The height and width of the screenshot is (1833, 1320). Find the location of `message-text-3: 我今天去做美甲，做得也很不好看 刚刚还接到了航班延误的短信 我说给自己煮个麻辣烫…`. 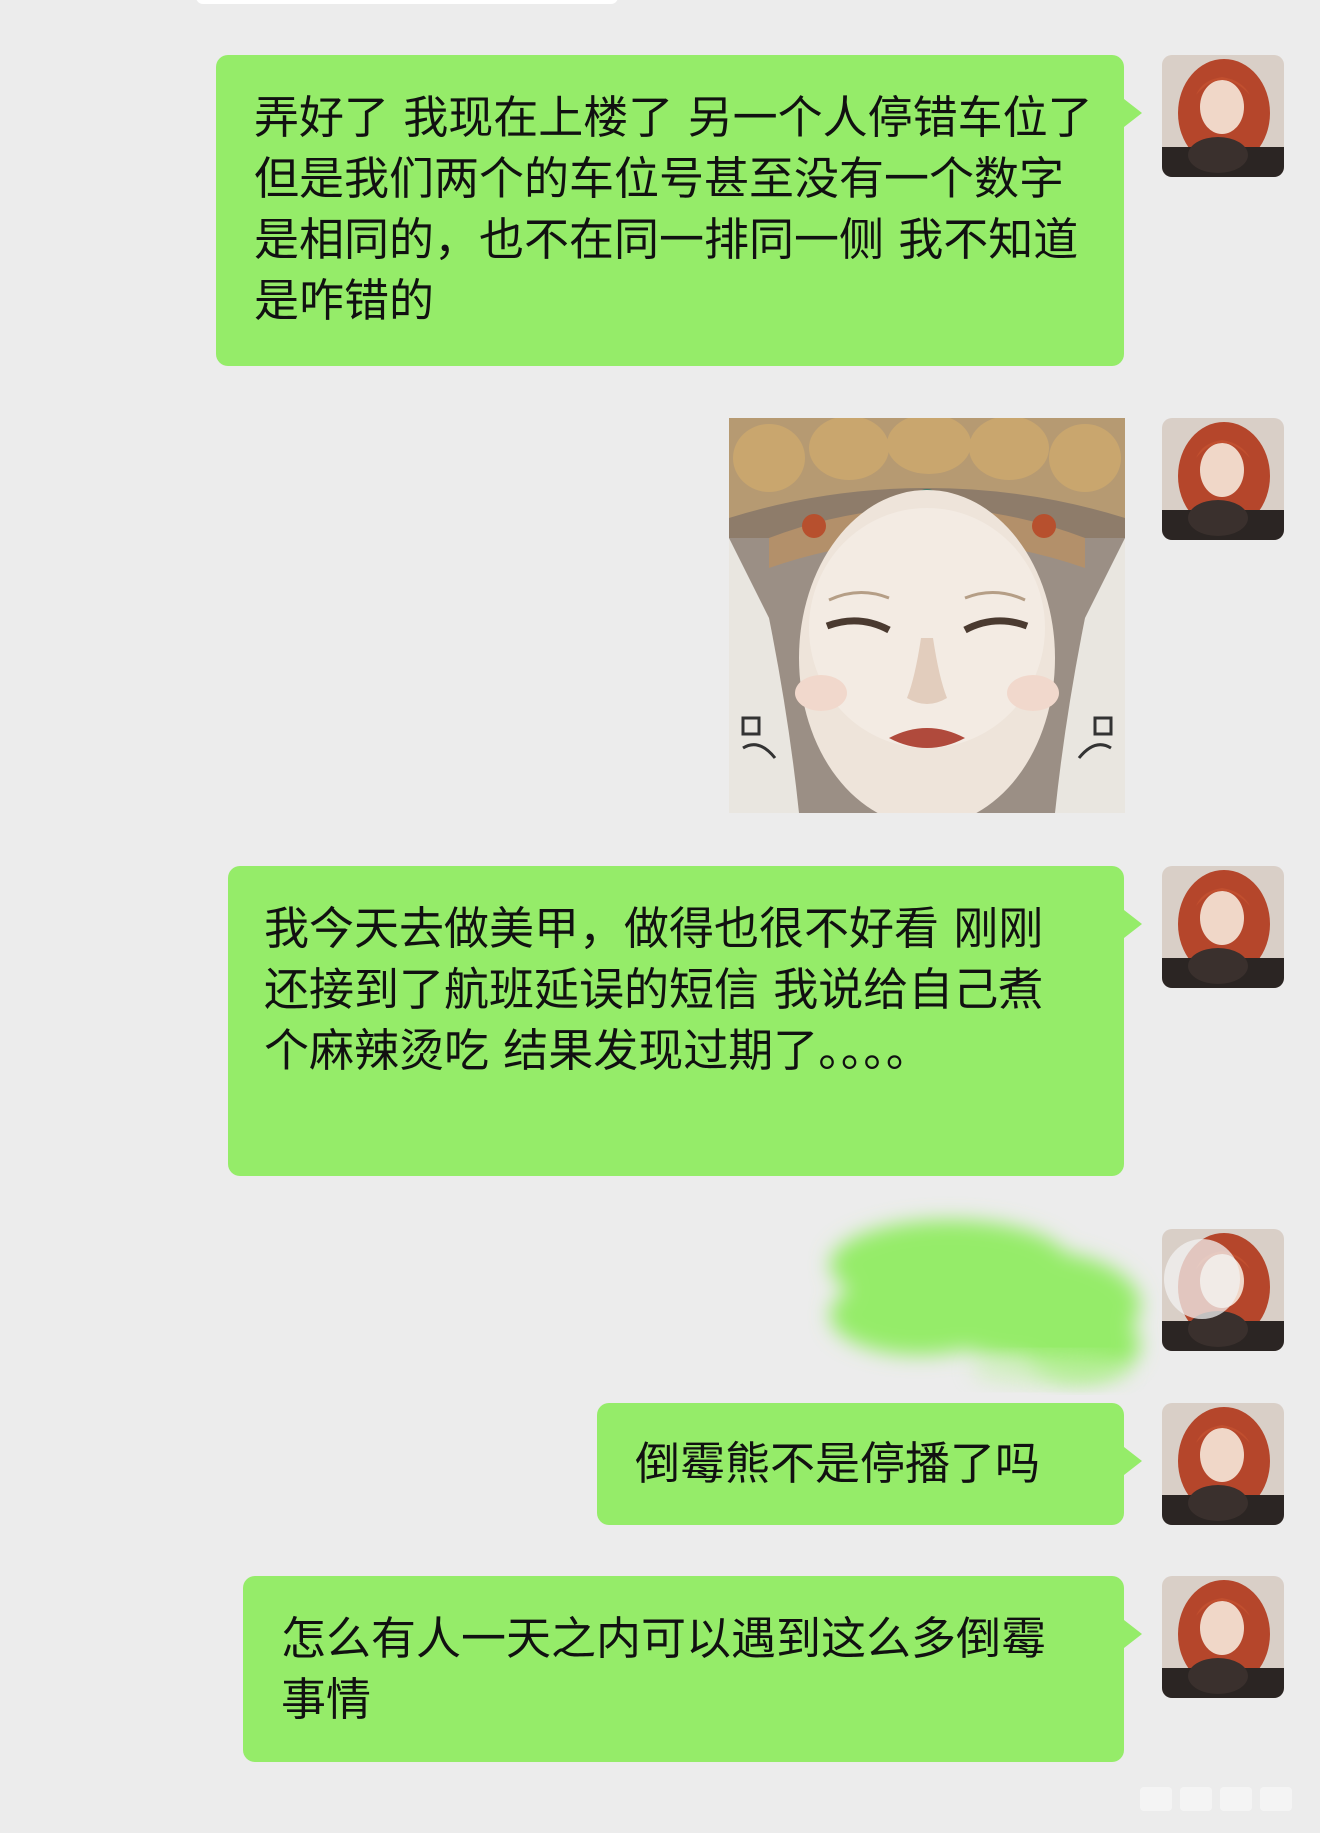

message-text-3: 我今天去做美甲，做得也很不好看 刚刚还接到了航班延误的短信 我说给自己煮个麻辣烫… is located at coordinates (654, 989).